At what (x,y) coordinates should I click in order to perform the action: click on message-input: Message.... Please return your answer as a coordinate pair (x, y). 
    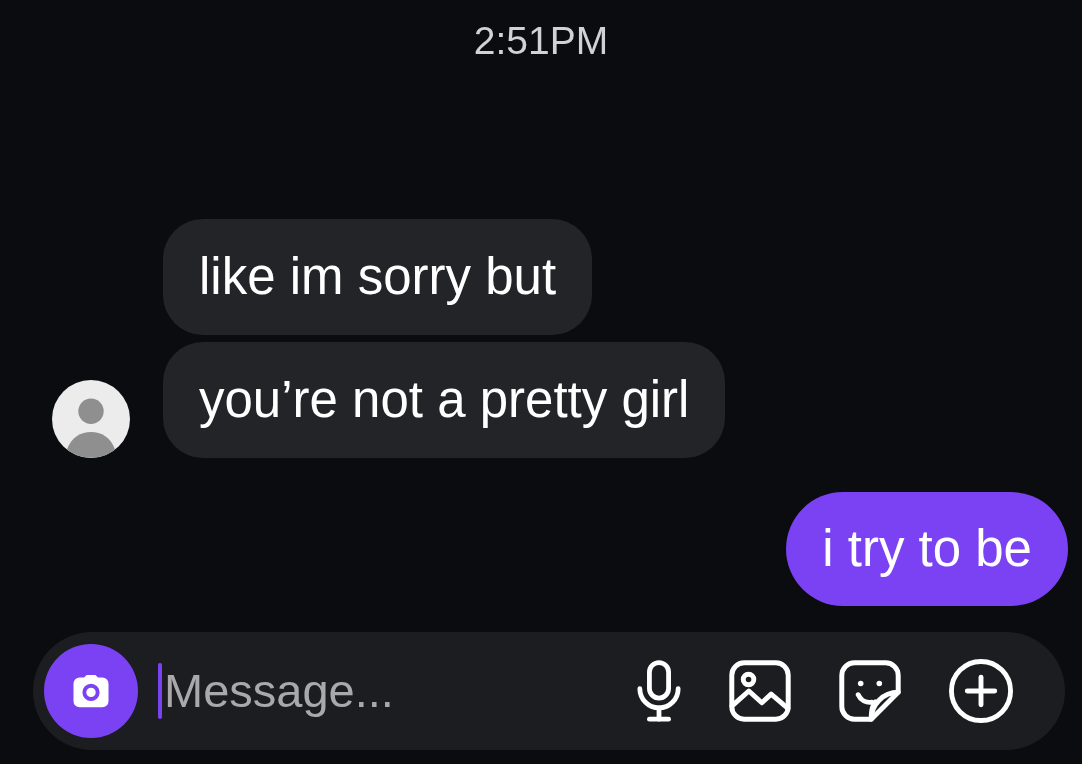
    Looking at the image, I should click on (400, 691).